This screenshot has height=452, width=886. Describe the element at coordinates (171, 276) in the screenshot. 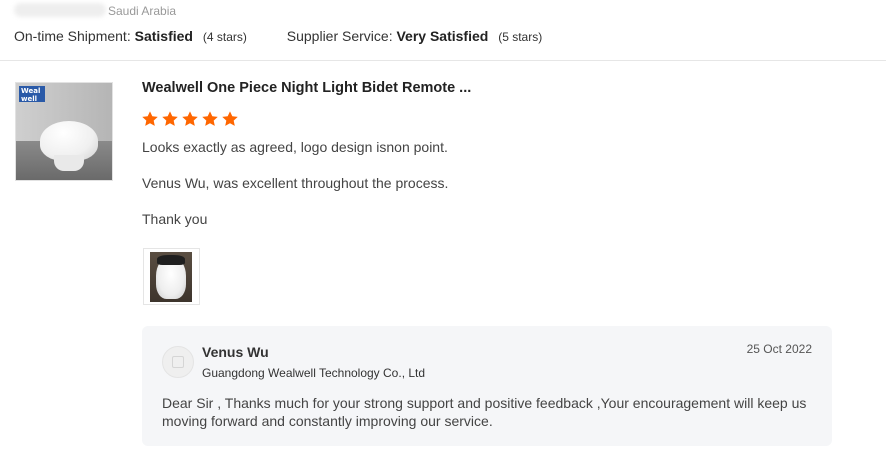

I see `review-photo` at that location.